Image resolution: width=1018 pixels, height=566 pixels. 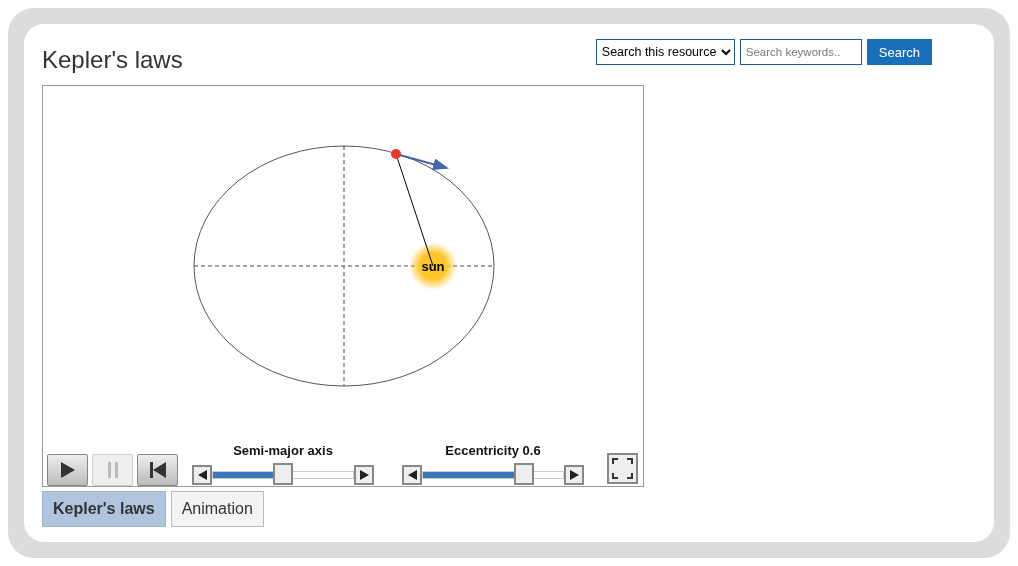 What do you see at coordinates (800, 52) in the screenshot?
I see `search-field: Search keywords..` at bounding box center [800, 52].